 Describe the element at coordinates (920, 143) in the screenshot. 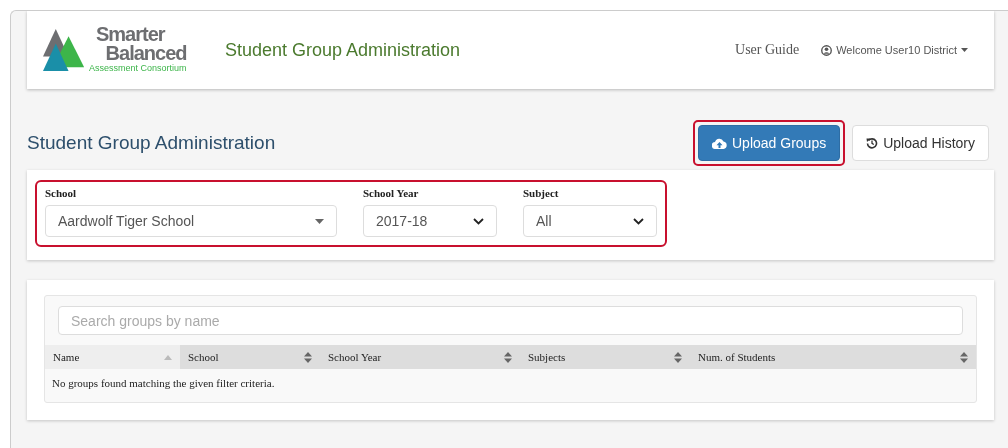

I see `upload-history-button: Upload History` at that location.